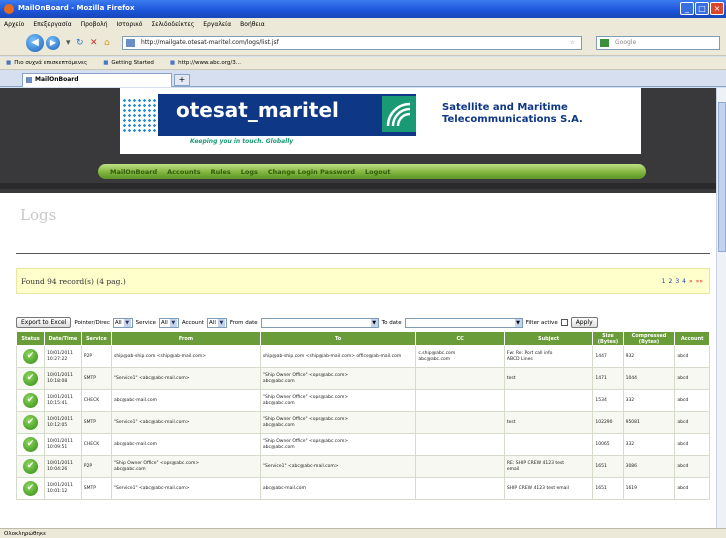 This screenshot has height=538, width=726. I want to click on scrollbar-thumb, so click(722, 177).